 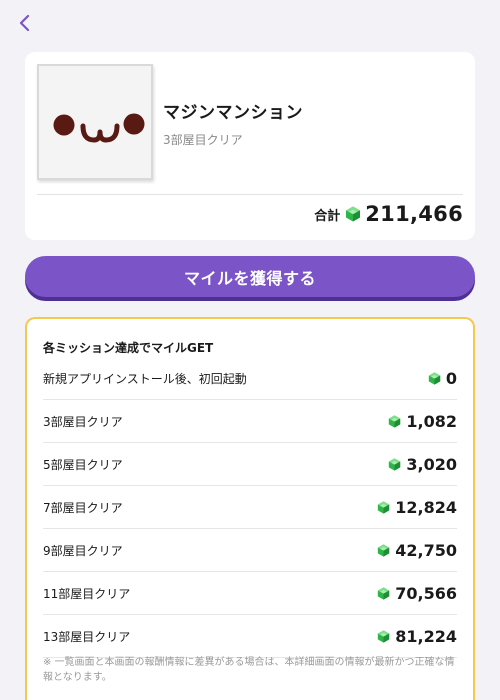 What do you see at coordinates (250, 421) in the screenshot?
I see `mission-row: 3部屋目クリア 1,082` at bounding box center [250, 421].